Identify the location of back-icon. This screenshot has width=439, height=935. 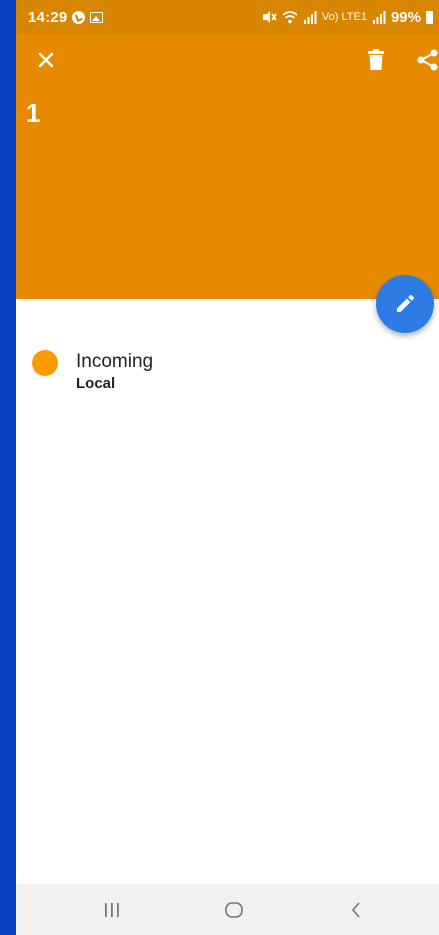
(355, 909).